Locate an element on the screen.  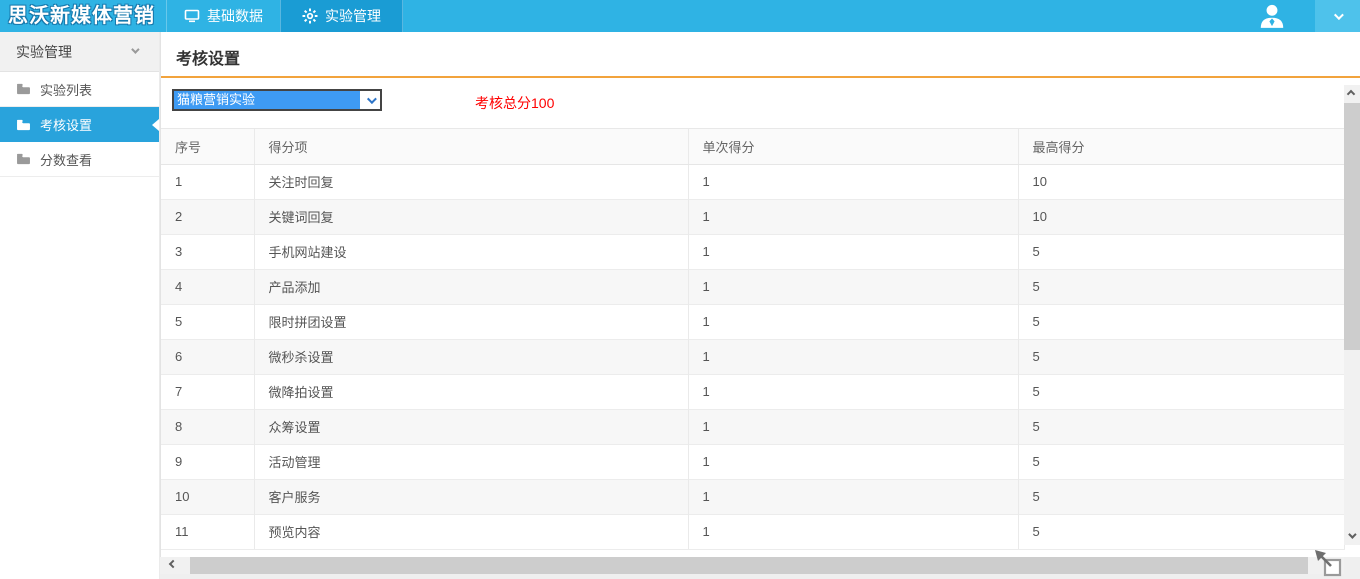
horizontal-scrollbar-thumb is located at coordinates (749, 565).